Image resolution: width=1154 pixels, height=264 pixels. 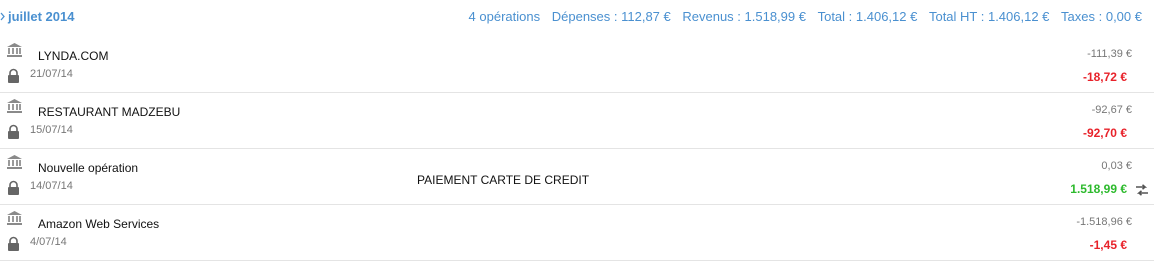 What do you see at coordinates (744, 16) in the screenshot?
I see `income-total: Revenus : 1.518,99 €` at bounding box center [744, 16].